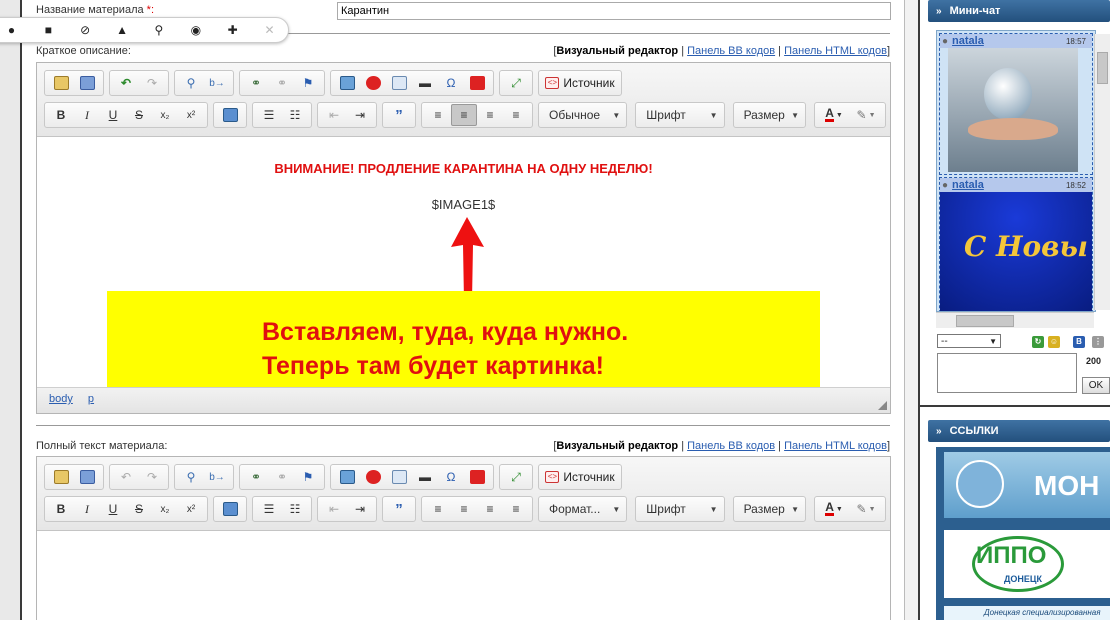 Image resolution: width=1110 pixels, height=620 pixels. Describe the element at coordinates (1038, 342) in the screenshot. I see `refresh-icon: ↻` at that location.